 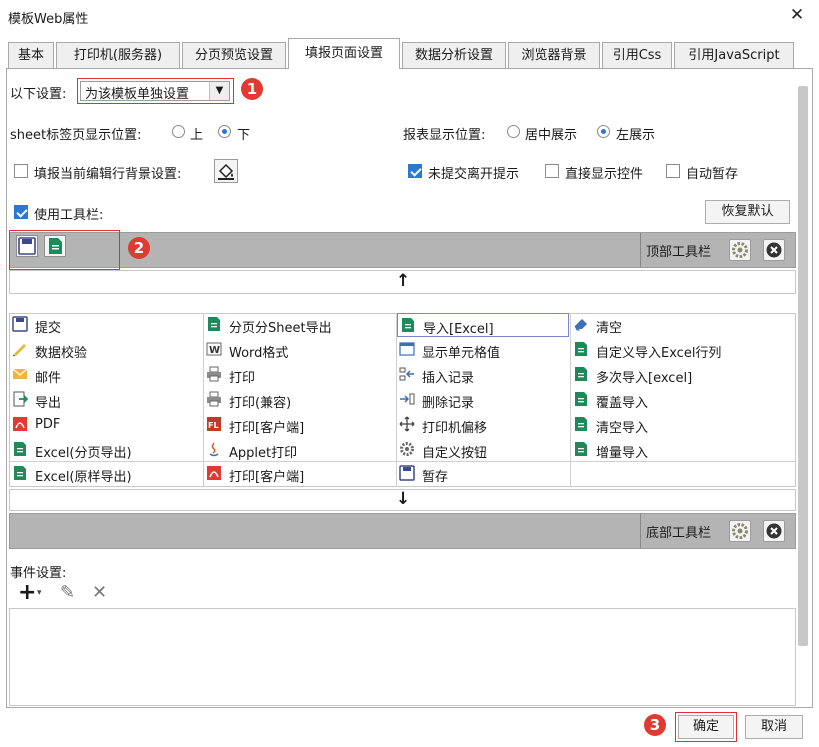 I want to click on use-toolbar-checkbox, so click(x=21, y=212).